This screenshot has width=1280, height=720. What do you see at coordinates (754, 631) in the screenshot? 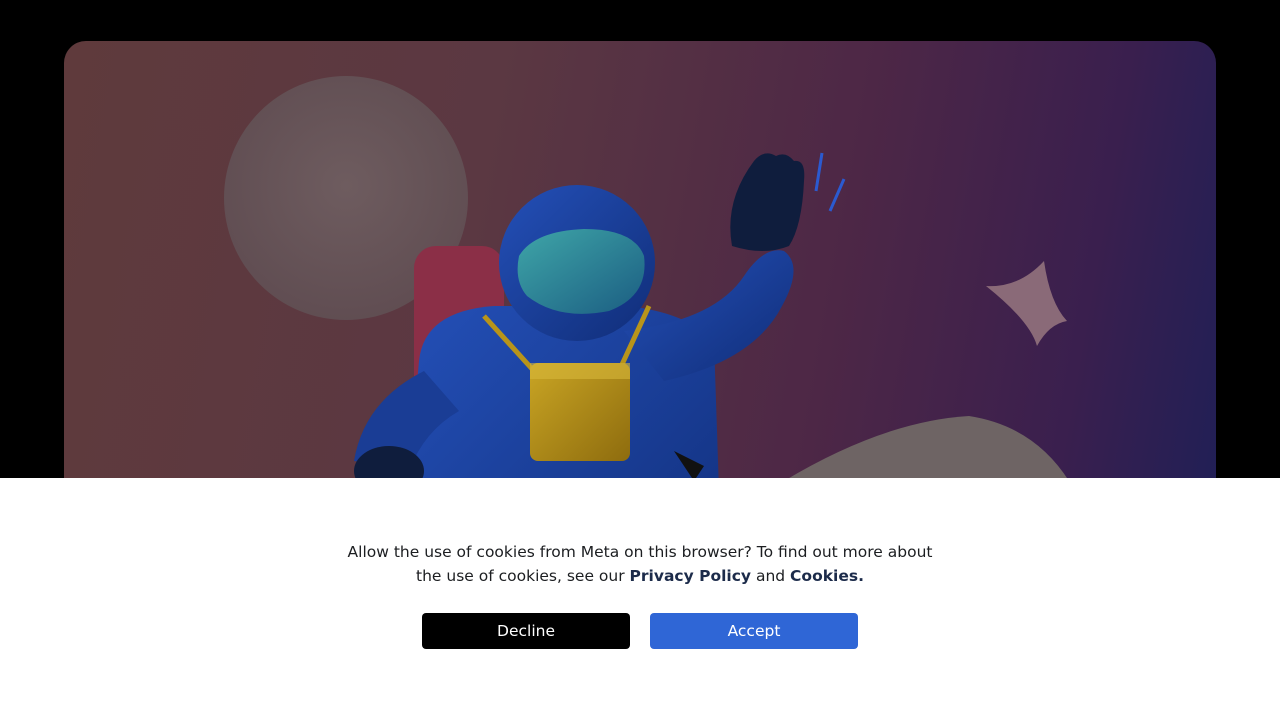
I see `accept-button: Accept` at bounding box center [754, 631].